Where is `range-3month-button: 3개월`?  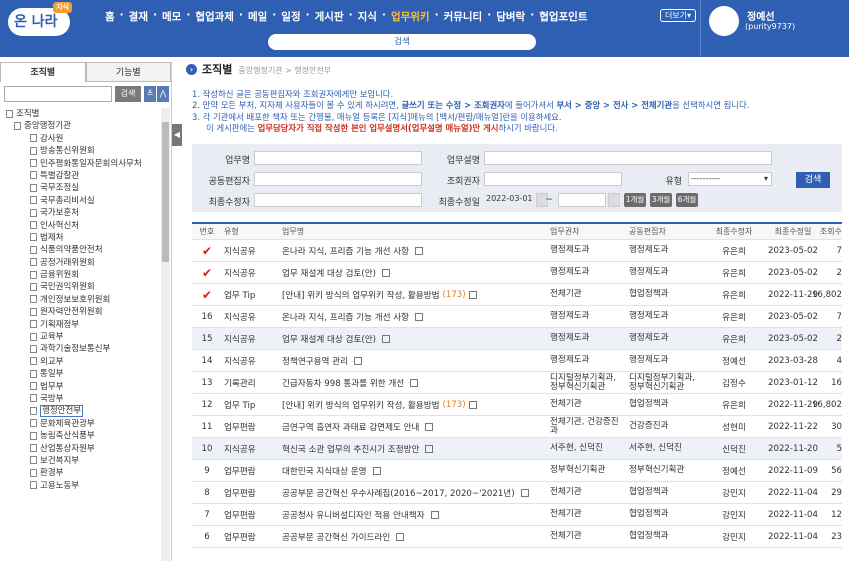 range-3month-button: 3개월 is located at coordinates (661, 200).